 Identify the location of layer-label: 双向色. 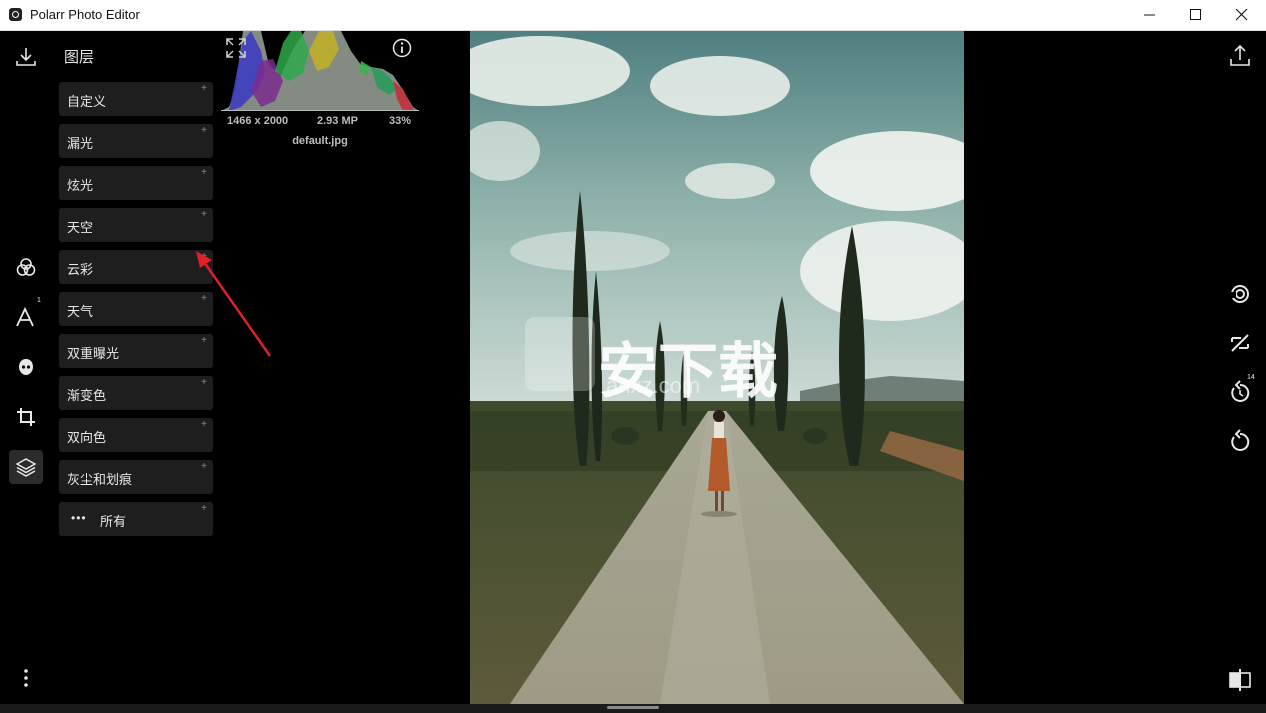
(87, 437).